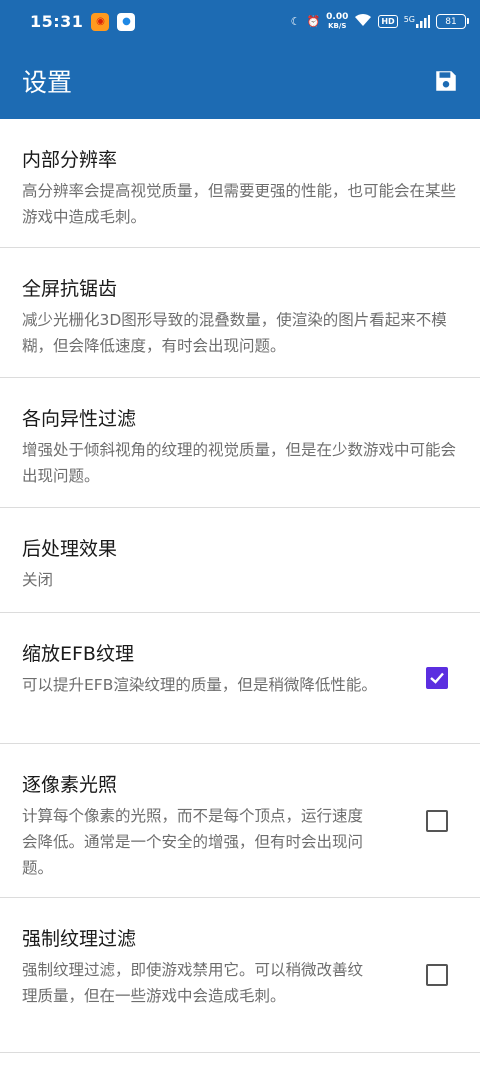 The width and height of the screenshot is (480, 1073). Describe the element at coordinates (57, 21) in the screenshot. I see `status-time: 15:31` at that location.